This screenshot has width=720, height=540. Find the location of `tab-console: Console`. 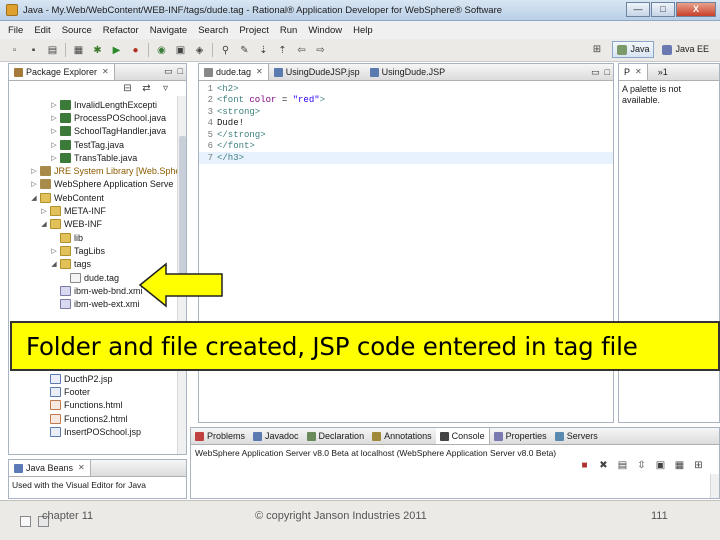

tab-console: Console is located at coordinates (462, 436).